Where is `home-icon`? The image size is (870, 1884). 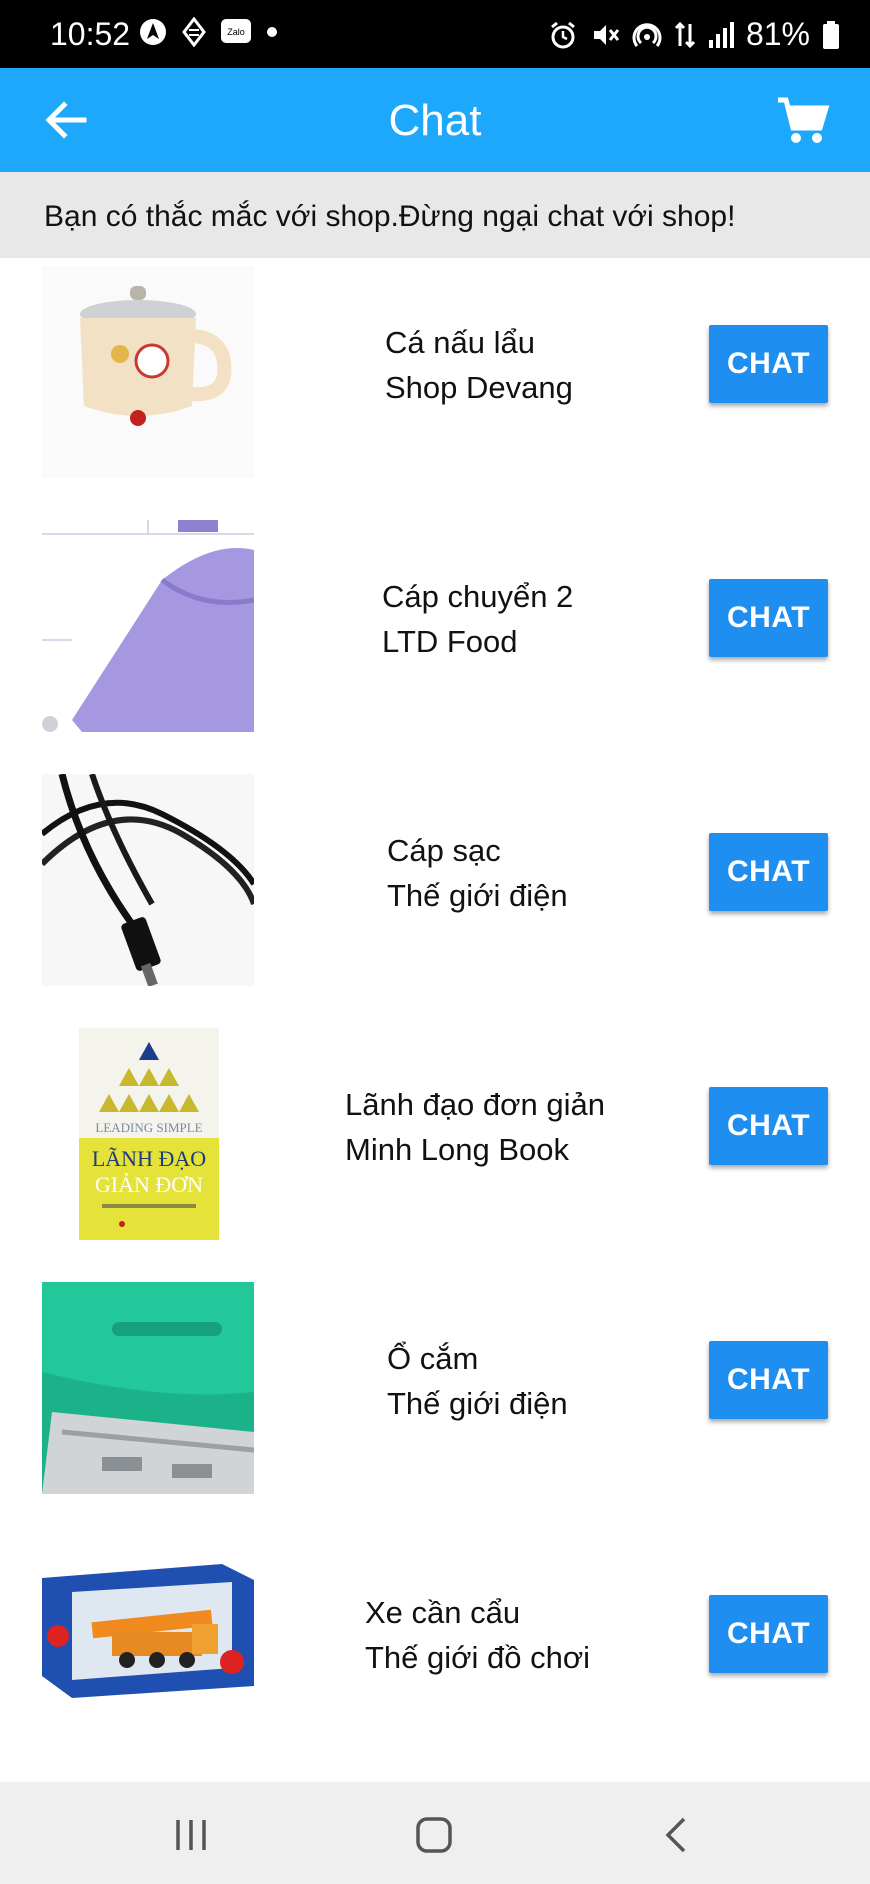
home-icon is located at coordinates (434, 1835).